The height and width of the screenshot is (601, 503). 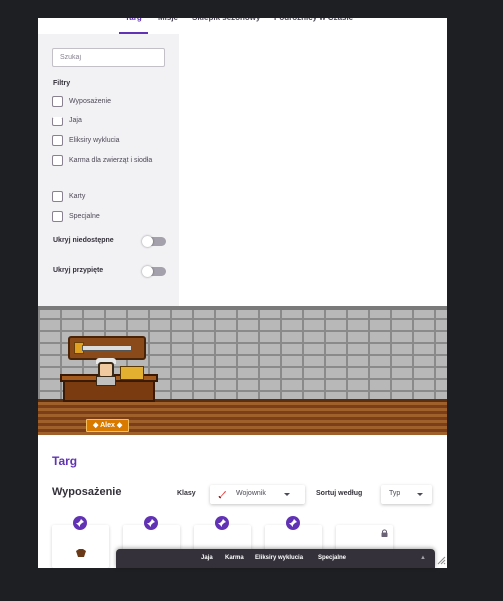 I want to click on tab-targ: Targ, so click(x=133, y=26).